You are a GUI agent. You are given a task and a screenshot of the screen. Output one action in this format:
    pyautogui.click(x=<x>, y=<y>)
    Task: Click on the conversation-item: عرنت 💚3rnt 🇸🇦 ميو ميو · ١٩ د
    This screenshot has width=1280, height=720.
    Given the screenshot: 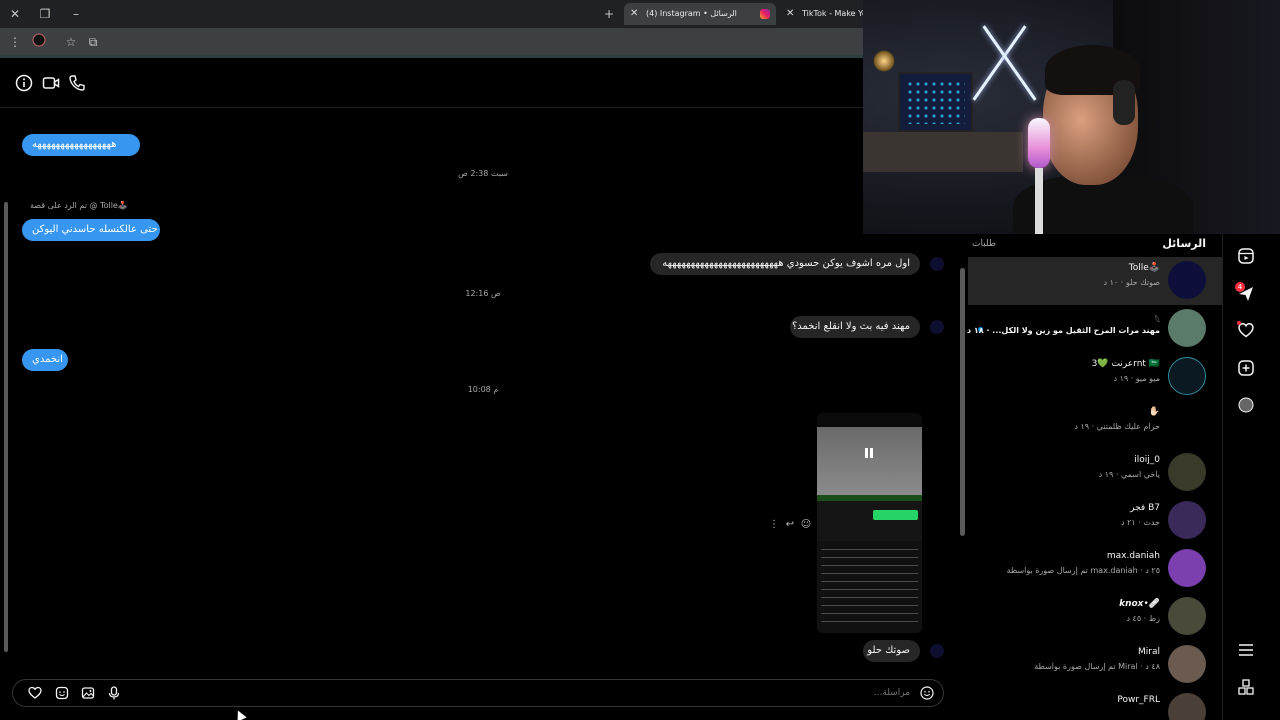 What is the action you would take?
    pyautogui.click(x=1095, y=377)
    